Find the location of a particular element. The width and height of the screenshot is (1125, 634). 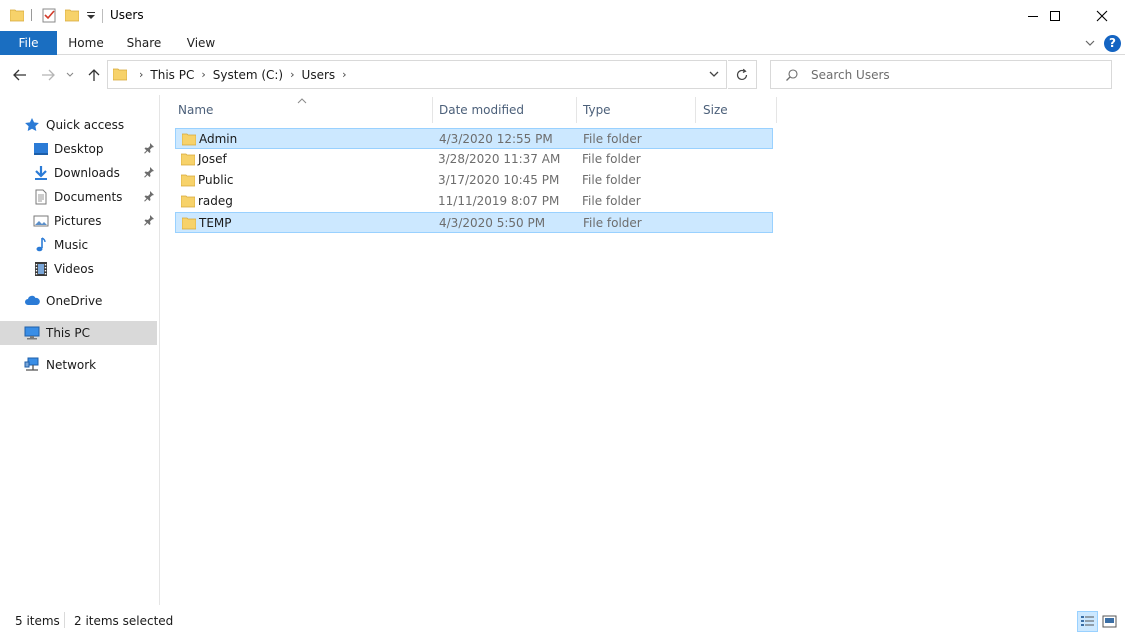

details-view-button is located at coordinates (1087, 621).